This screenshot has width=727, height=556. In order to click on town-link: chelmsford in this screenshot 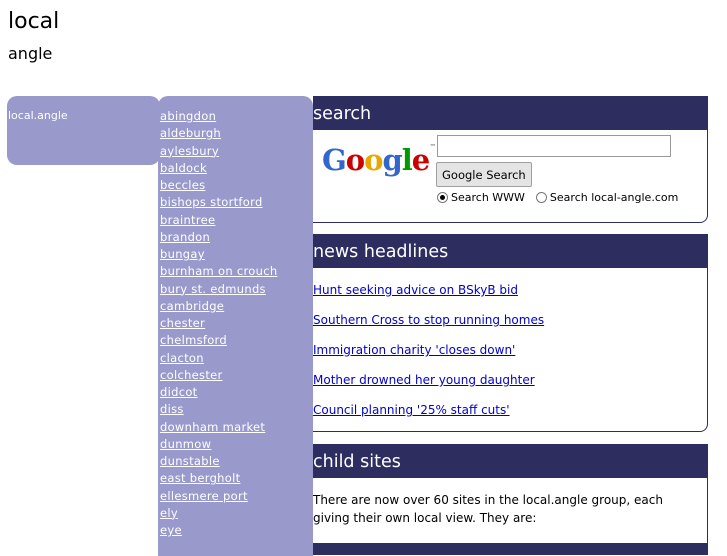, I will do `click(193, 340)`.